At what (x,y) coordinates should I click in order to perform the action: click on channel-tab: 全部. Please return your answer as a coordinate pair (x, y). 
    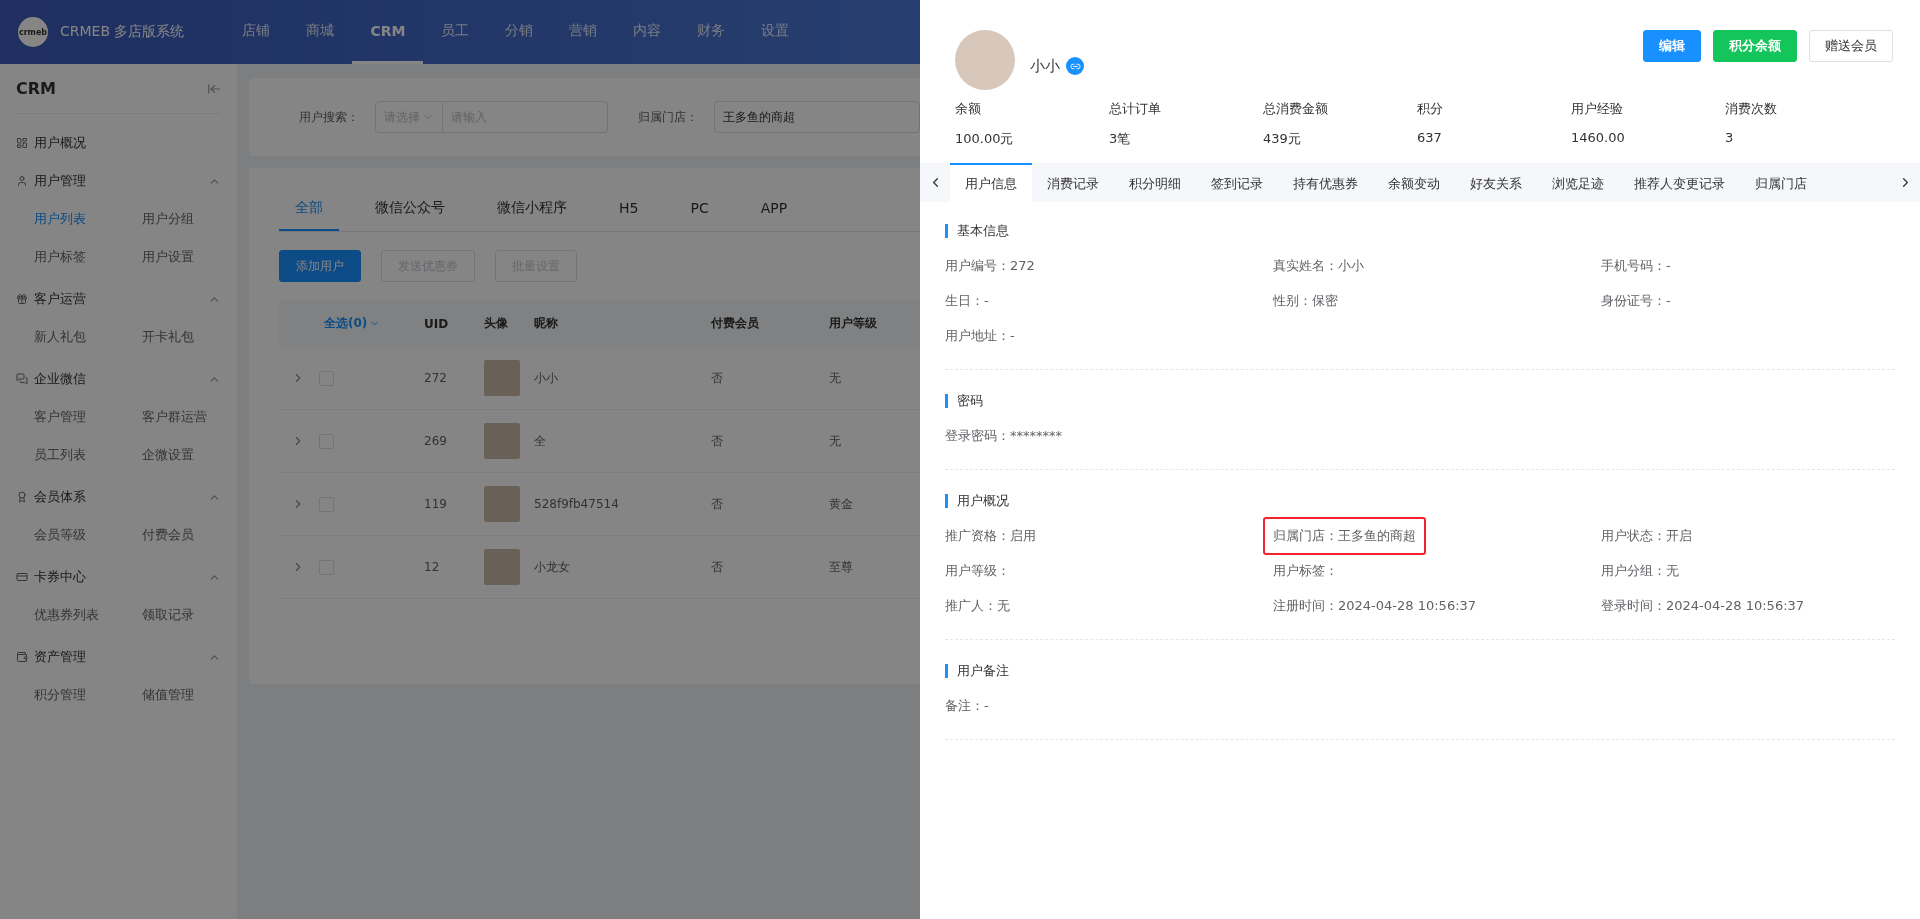
    Looking at the image, I should click on (309, 209).